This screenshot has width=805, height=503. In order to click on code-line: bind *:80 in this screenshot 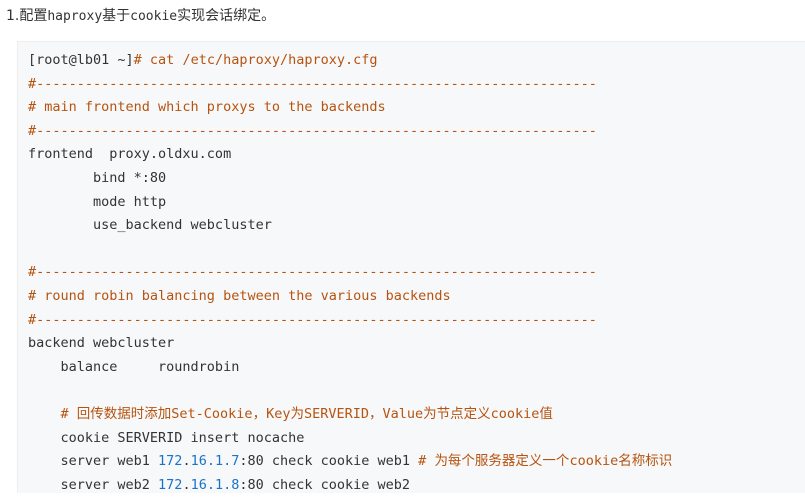, I will do `click(350, 179)`.